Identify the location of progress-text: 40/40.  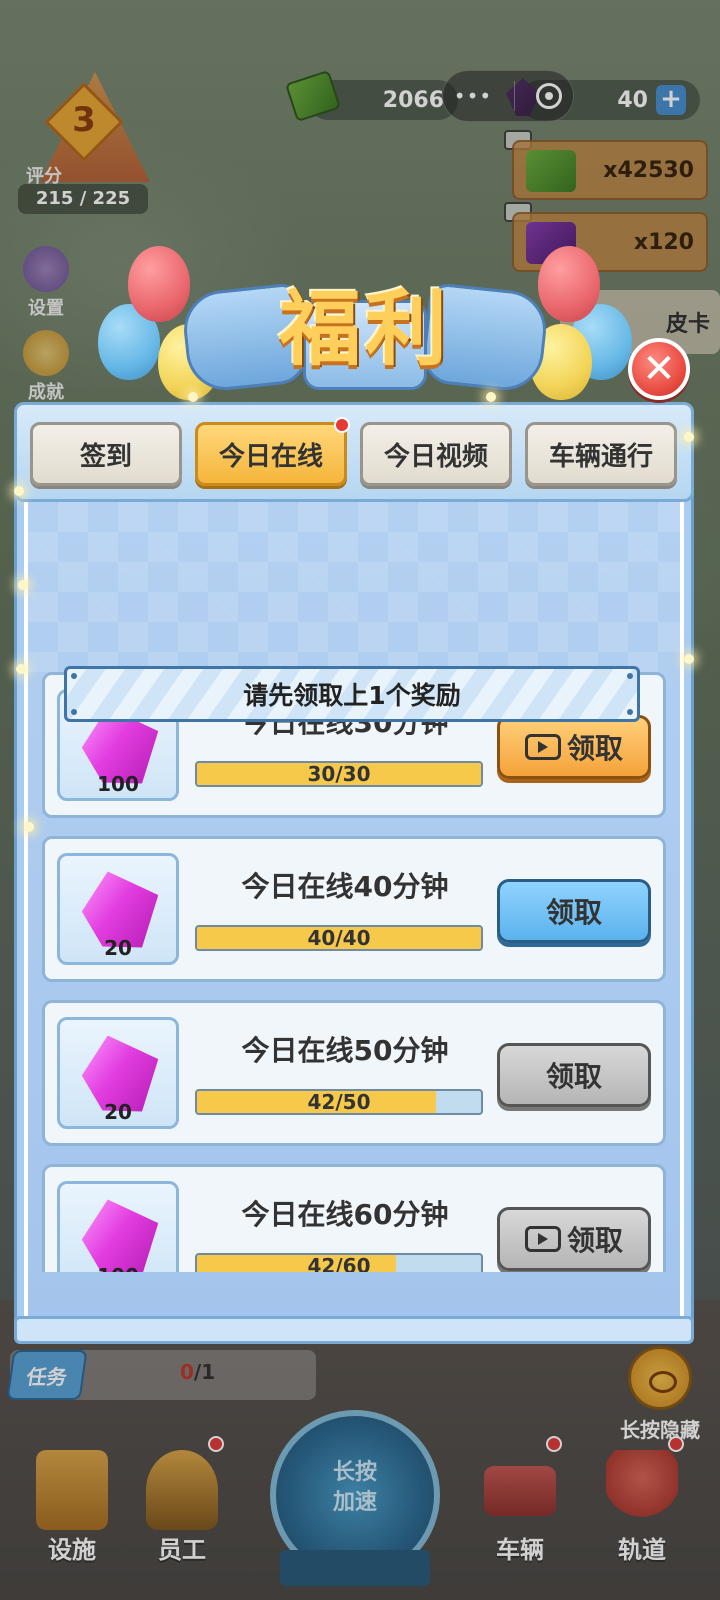
(339, 938).